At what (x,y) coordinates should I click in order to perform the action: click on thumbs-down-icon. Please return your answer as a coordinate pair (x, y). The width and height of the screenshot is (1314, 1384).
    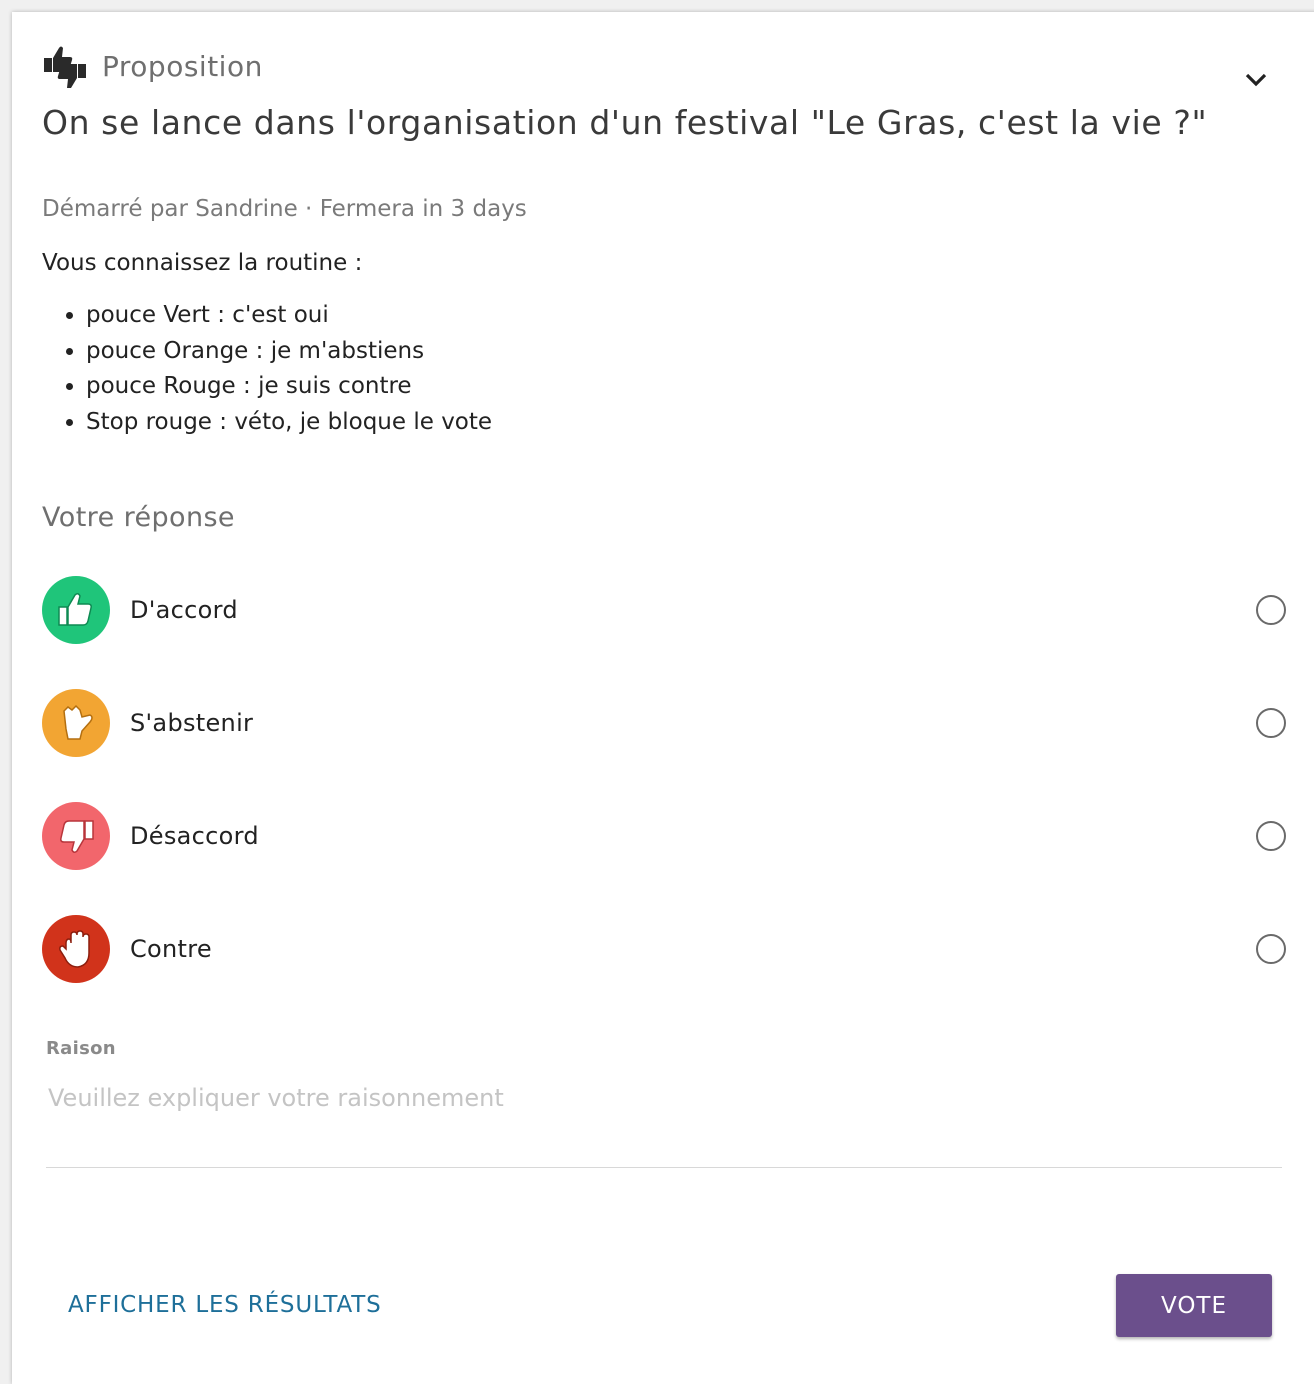
    Looking at the image, I should click on (76, 836).